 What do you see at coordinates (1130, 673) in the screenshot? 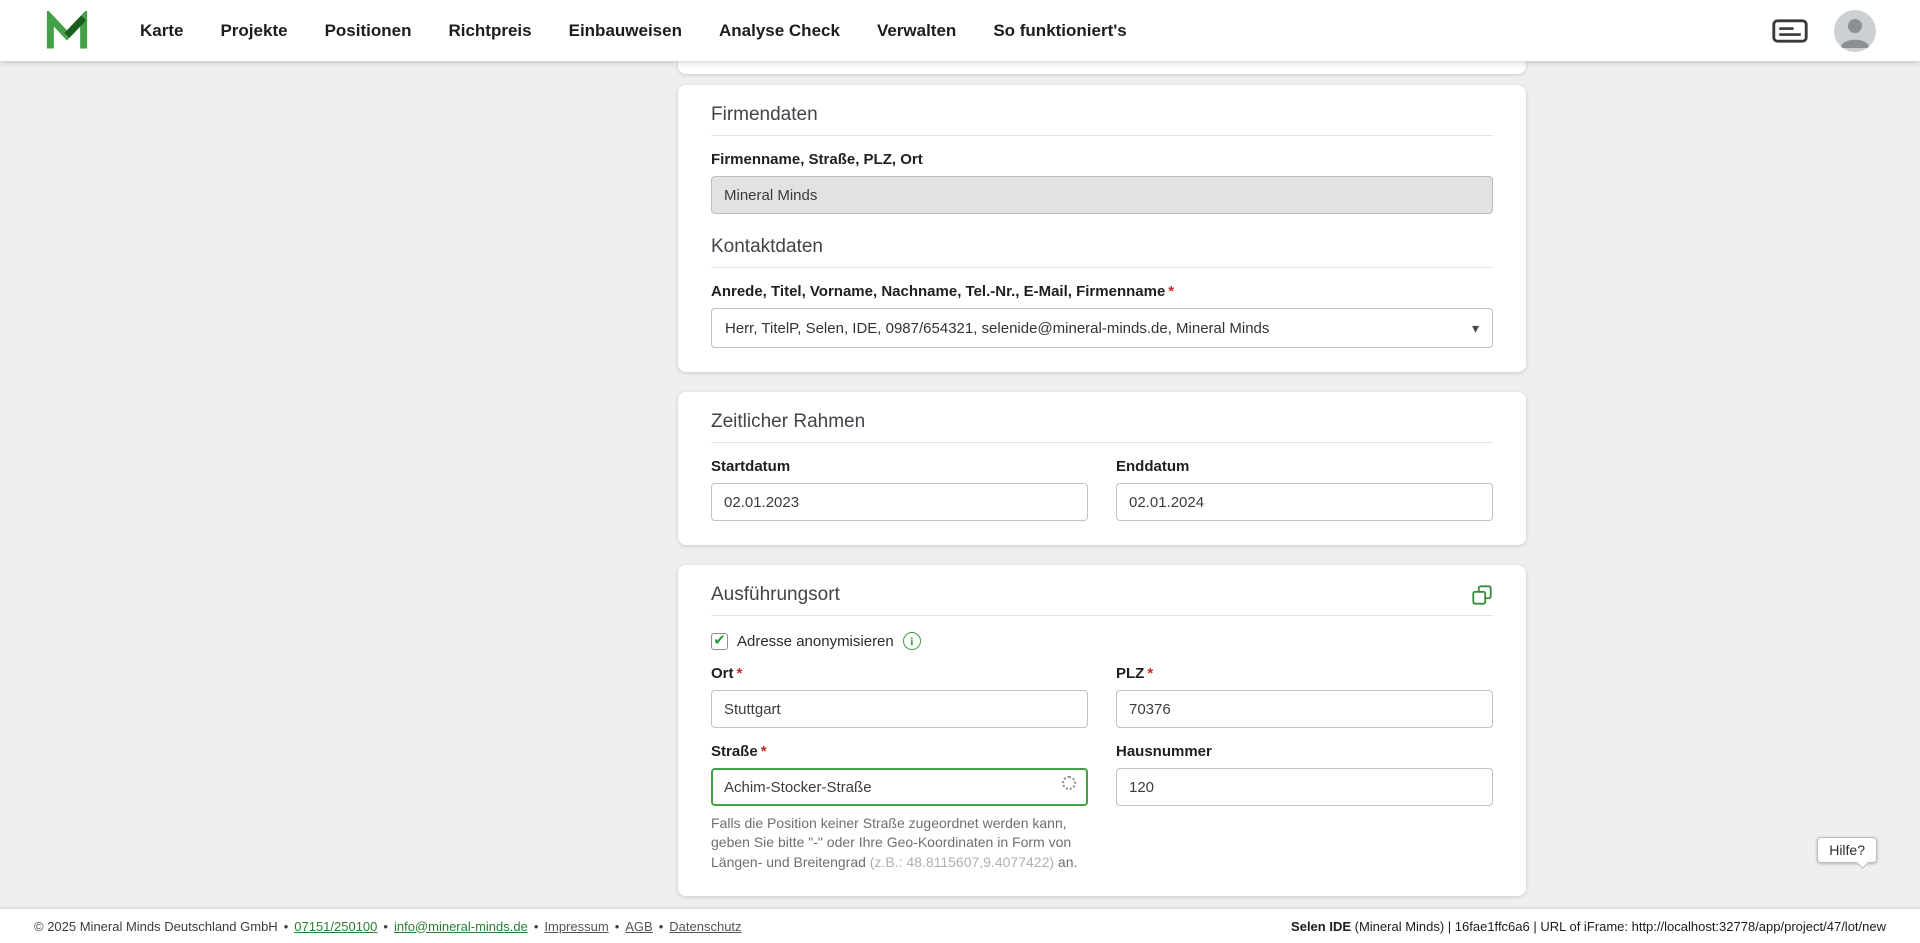
I see `plz-label-text: PLZ` at bounding box center [1130, 673].